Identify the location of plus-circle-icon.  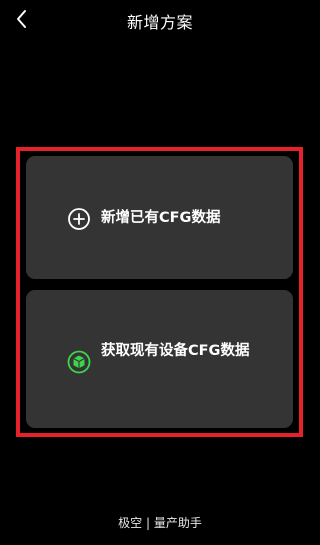
(79, 219).